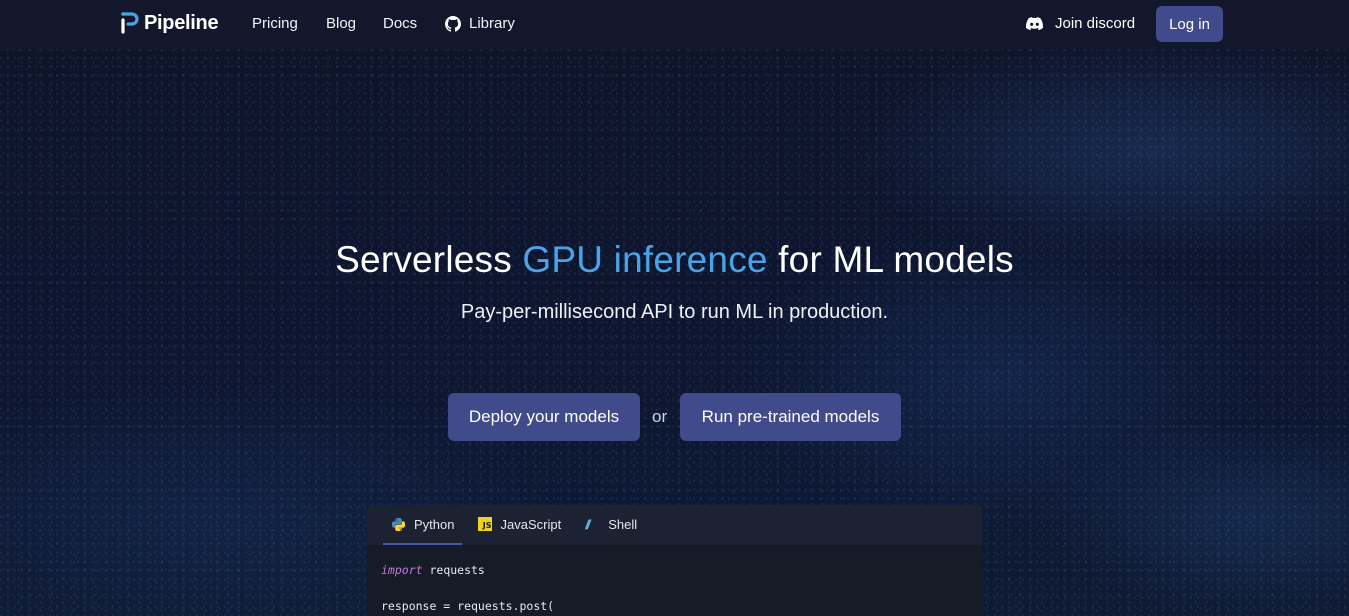  What do you see at coordinates (453, 23) in the screenshot?
I see `github-icon` at bounding box center [453, 23].